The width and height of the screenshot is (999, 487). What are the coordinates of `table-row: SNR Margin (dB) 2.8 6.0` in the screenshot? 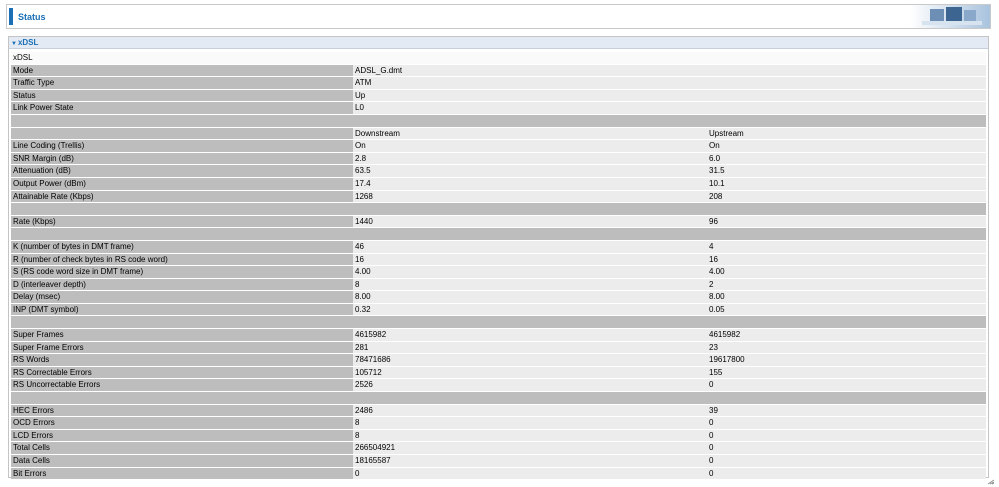 It's located at (498, 158).